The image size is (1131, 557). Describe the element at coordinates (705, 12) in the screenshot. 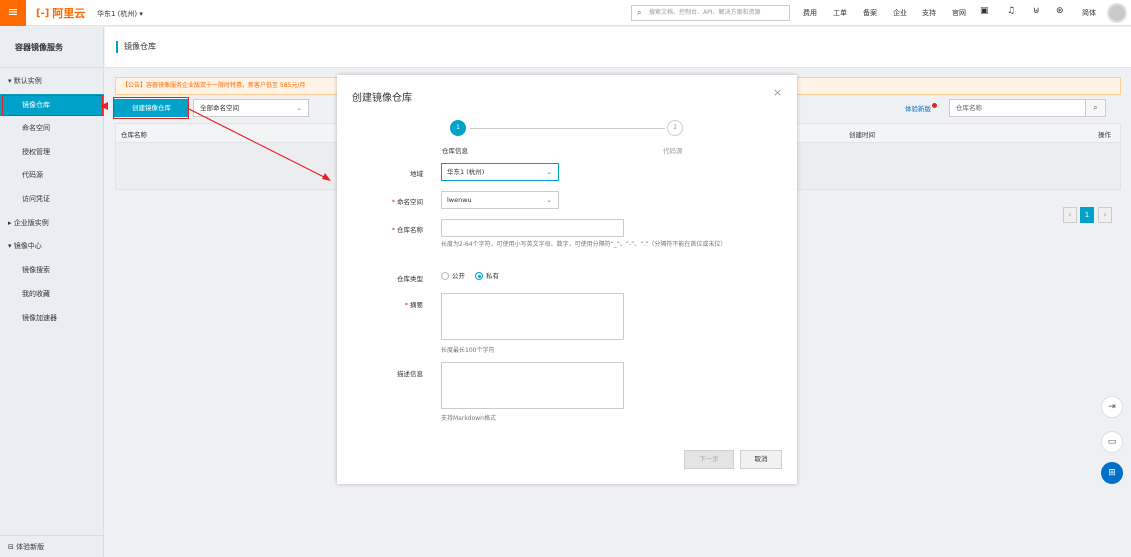

I see `global-search-placeholder: 搜索文档、控制台、API、解决方案和资源` at that location.